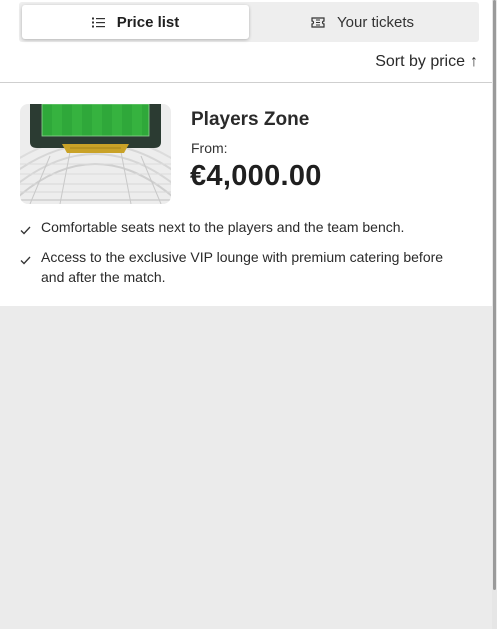 This screenshot has width=497, height=629. Describe the element at coordinates (98, 22) in the screenshot. I see `list-icon` at that location.